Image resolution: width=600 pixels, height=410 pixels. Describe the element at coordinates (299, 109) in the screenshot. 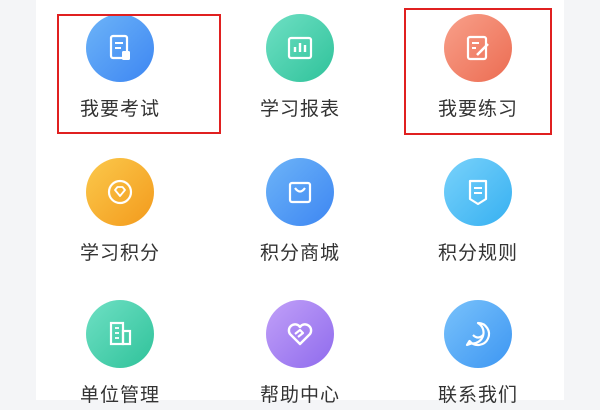

I see `menu-item-label: 学习报表` at that location.